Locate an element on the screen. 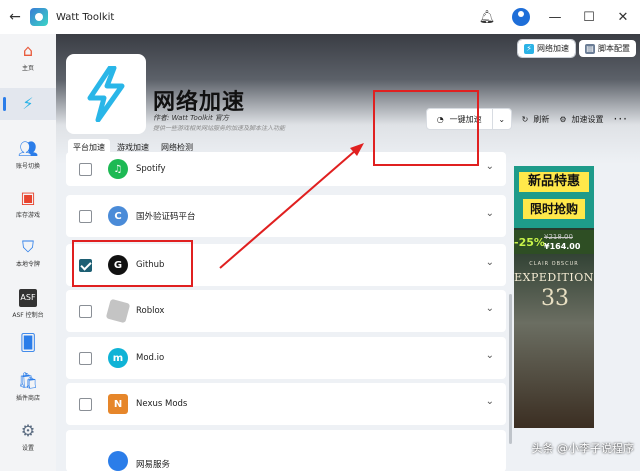 This screenshot has width=640, height=471. more-button: ··· is located at coordinates (621, 119).